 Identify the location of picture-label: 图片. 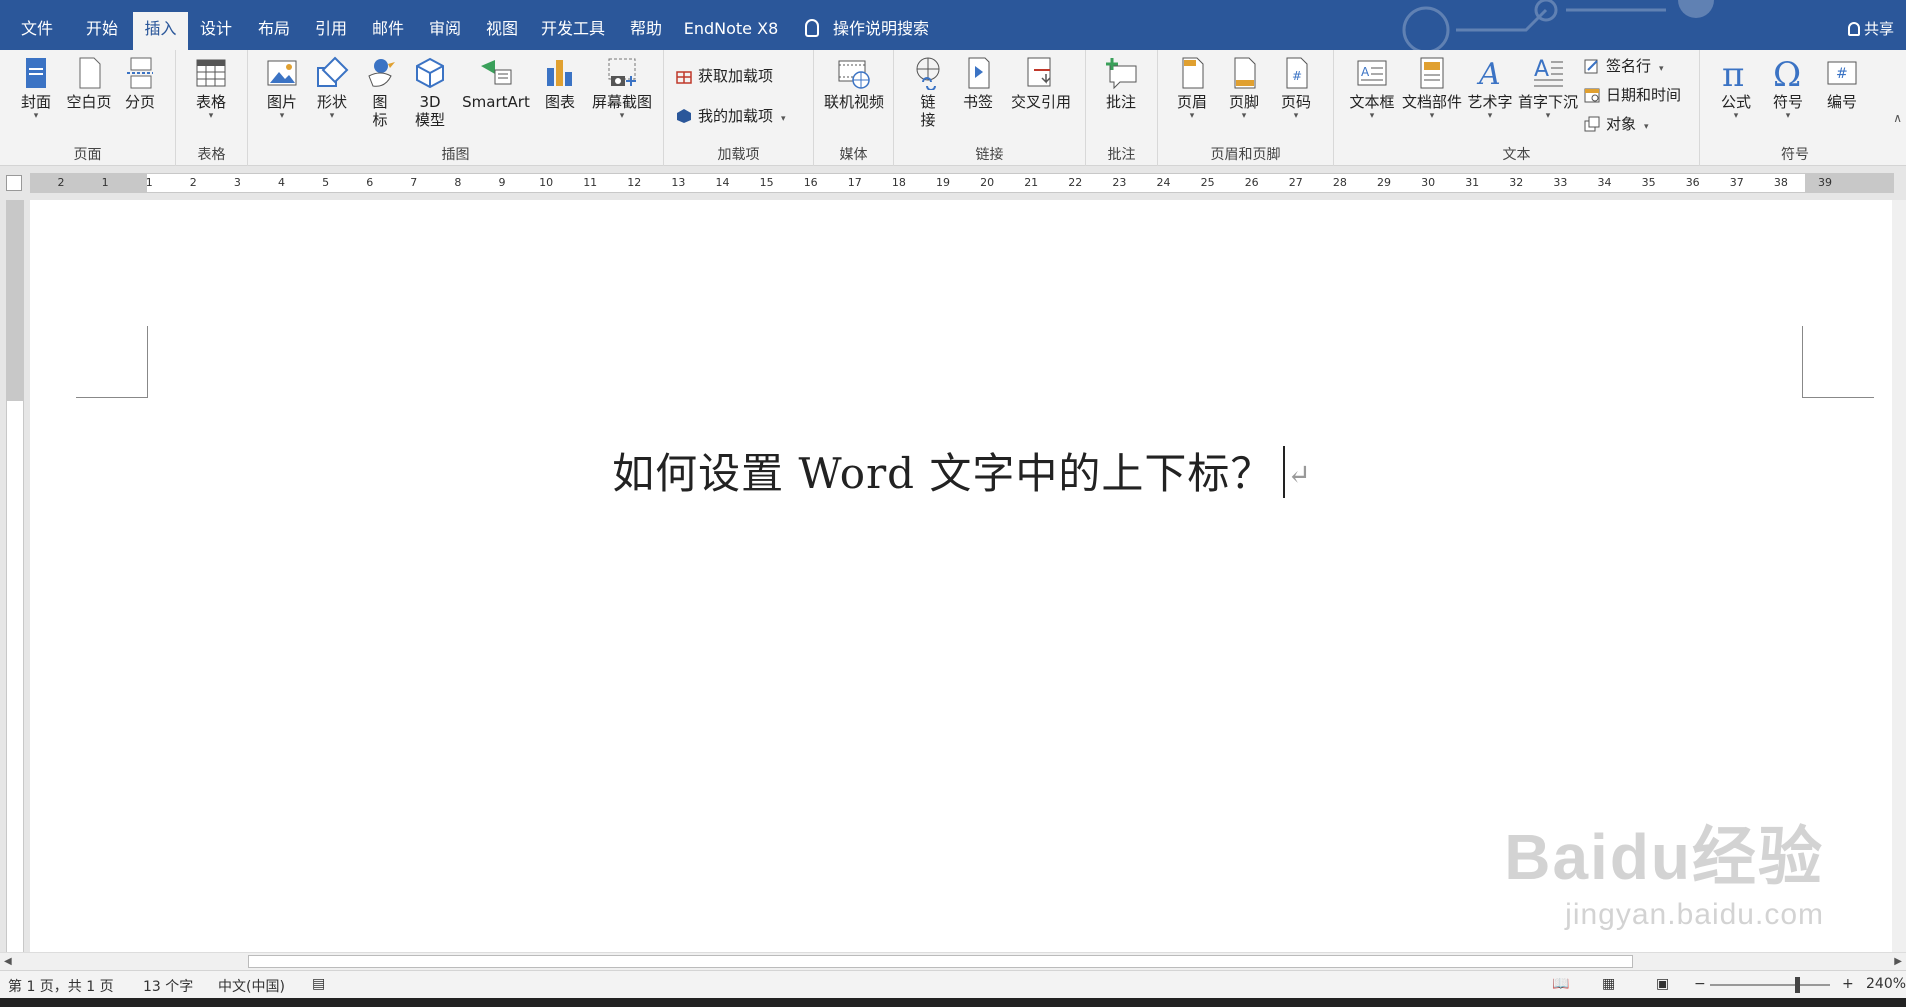
(281, 102).